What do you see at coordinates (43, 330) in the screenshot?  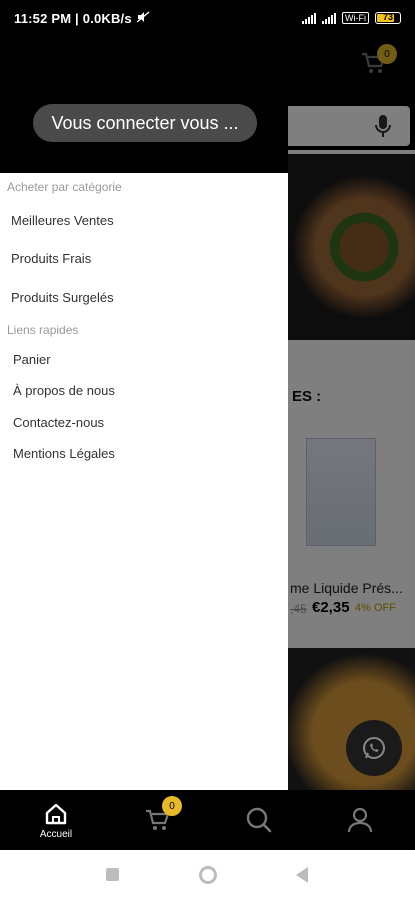 I see `section-label-links: Liens rapides` at bounding box center [43, 330].